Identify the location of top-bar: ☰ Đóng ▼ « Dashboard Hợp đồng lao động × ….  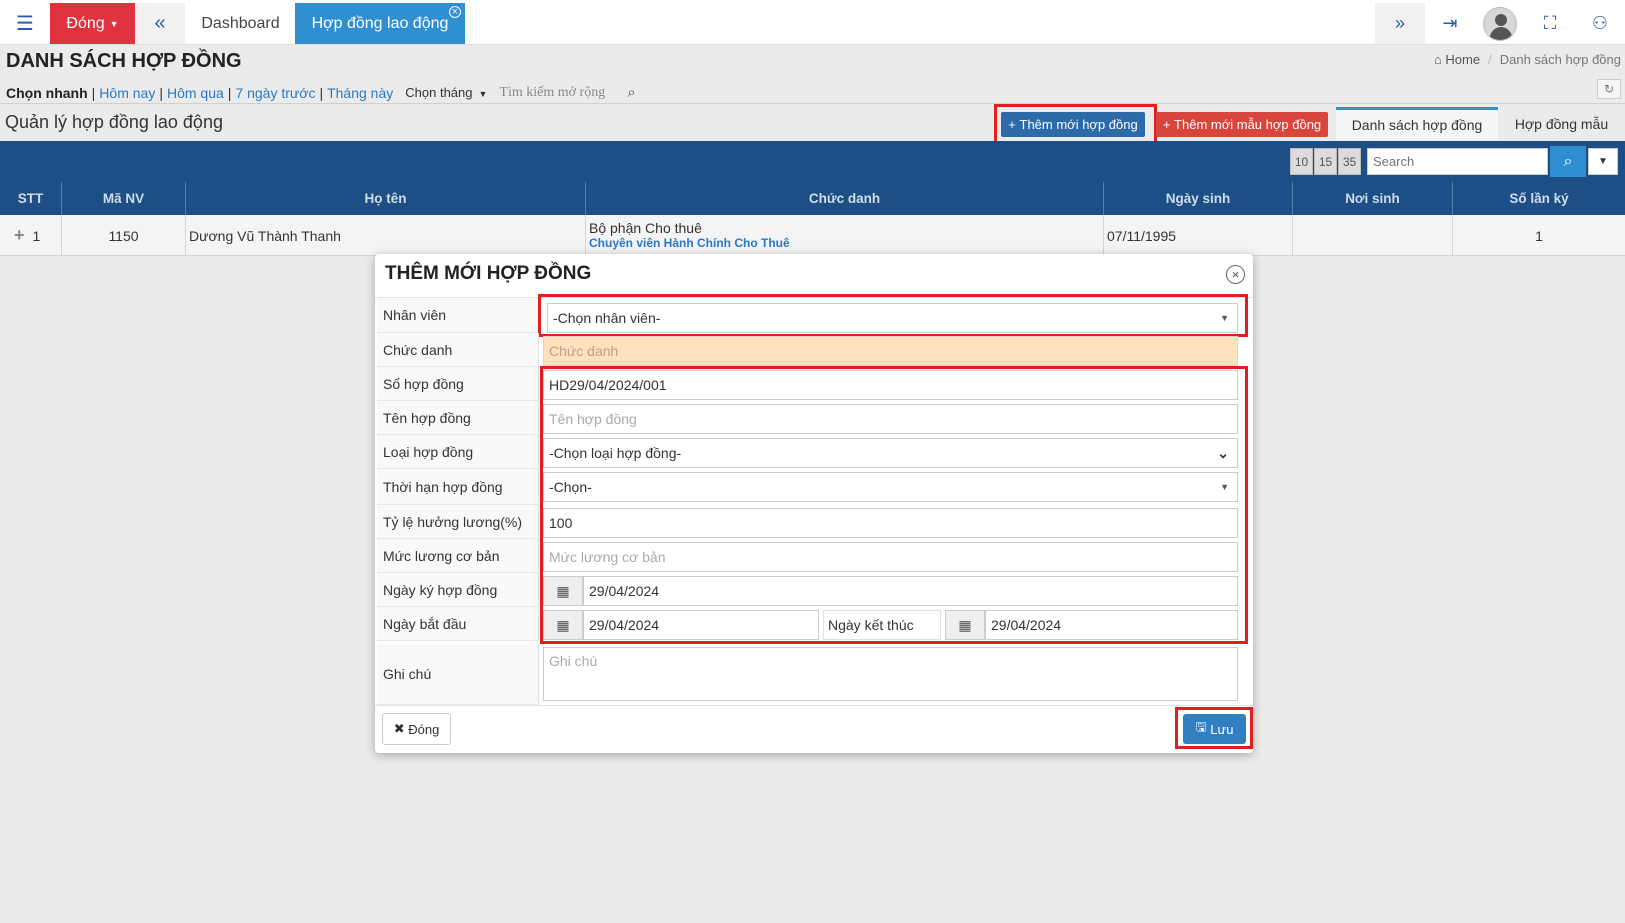
(812, 22).